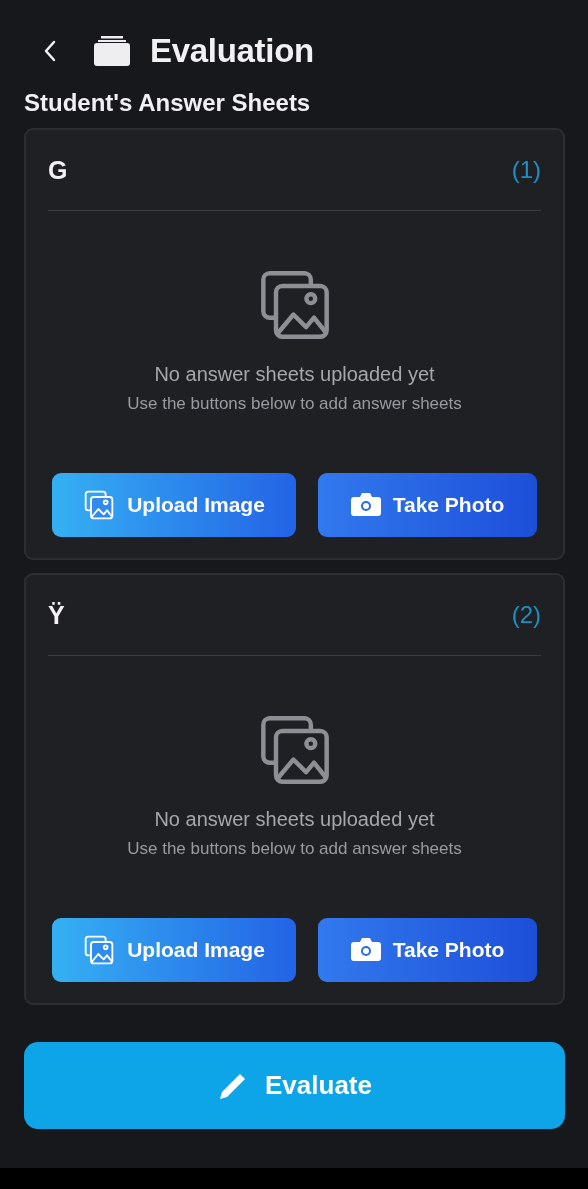 Image resolution: width=588 pixels, height=1189 pixels. What do you see at coordinates (168, 103) in the screenshot?
I see `section-title: Student's Answer Sheets` at bounding box center [168, 103].